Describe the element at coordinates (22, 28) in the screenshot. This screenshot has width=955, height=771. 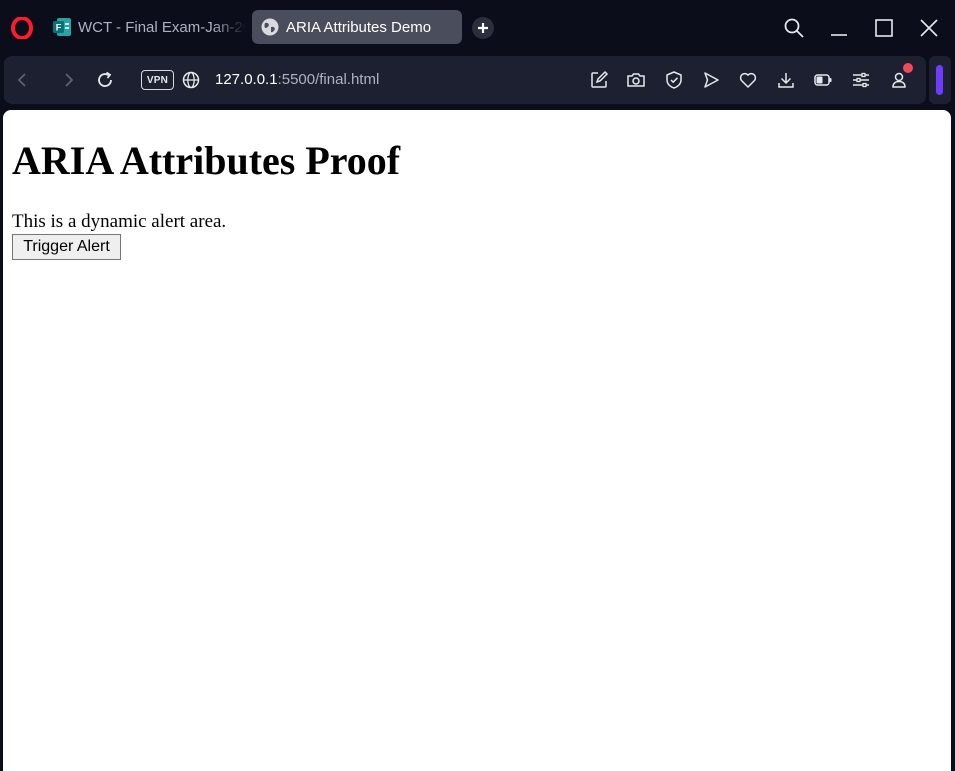
I see `opera-logo-icon` at that location.